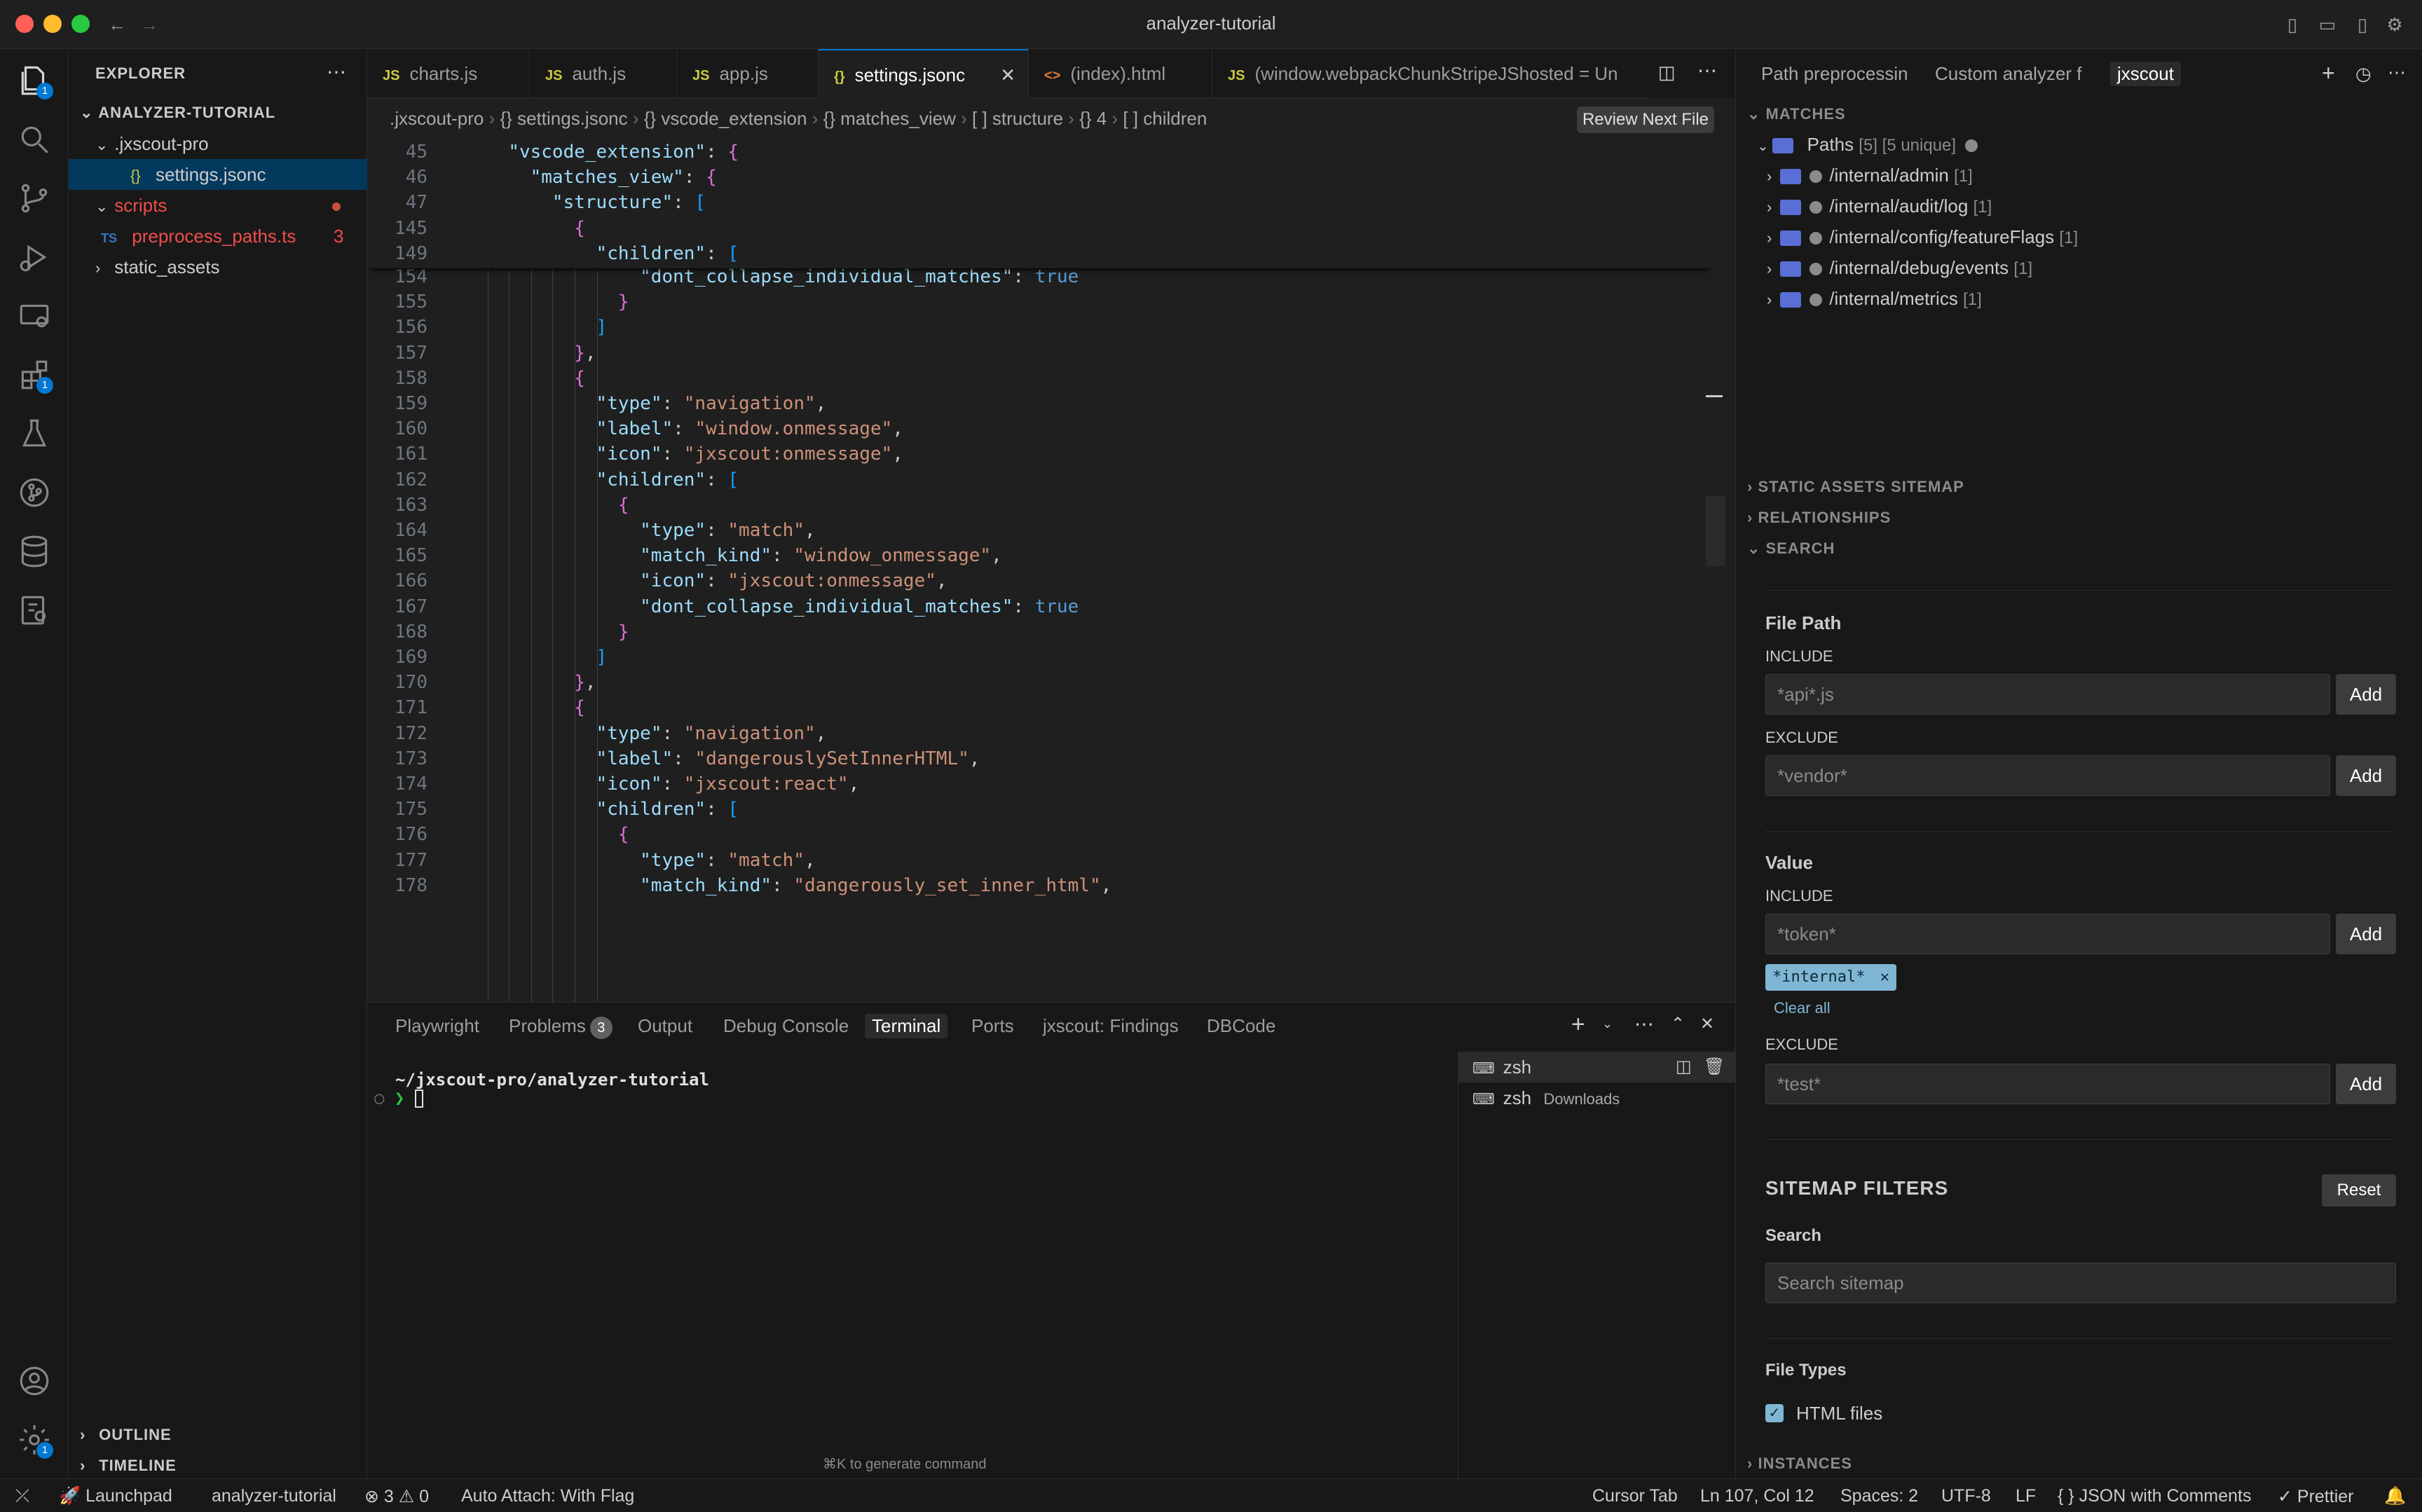 This screenshot has height=1512, width=2422. I want to click on panel-tab-dbcode: DBCode, so click(1241, 1026).